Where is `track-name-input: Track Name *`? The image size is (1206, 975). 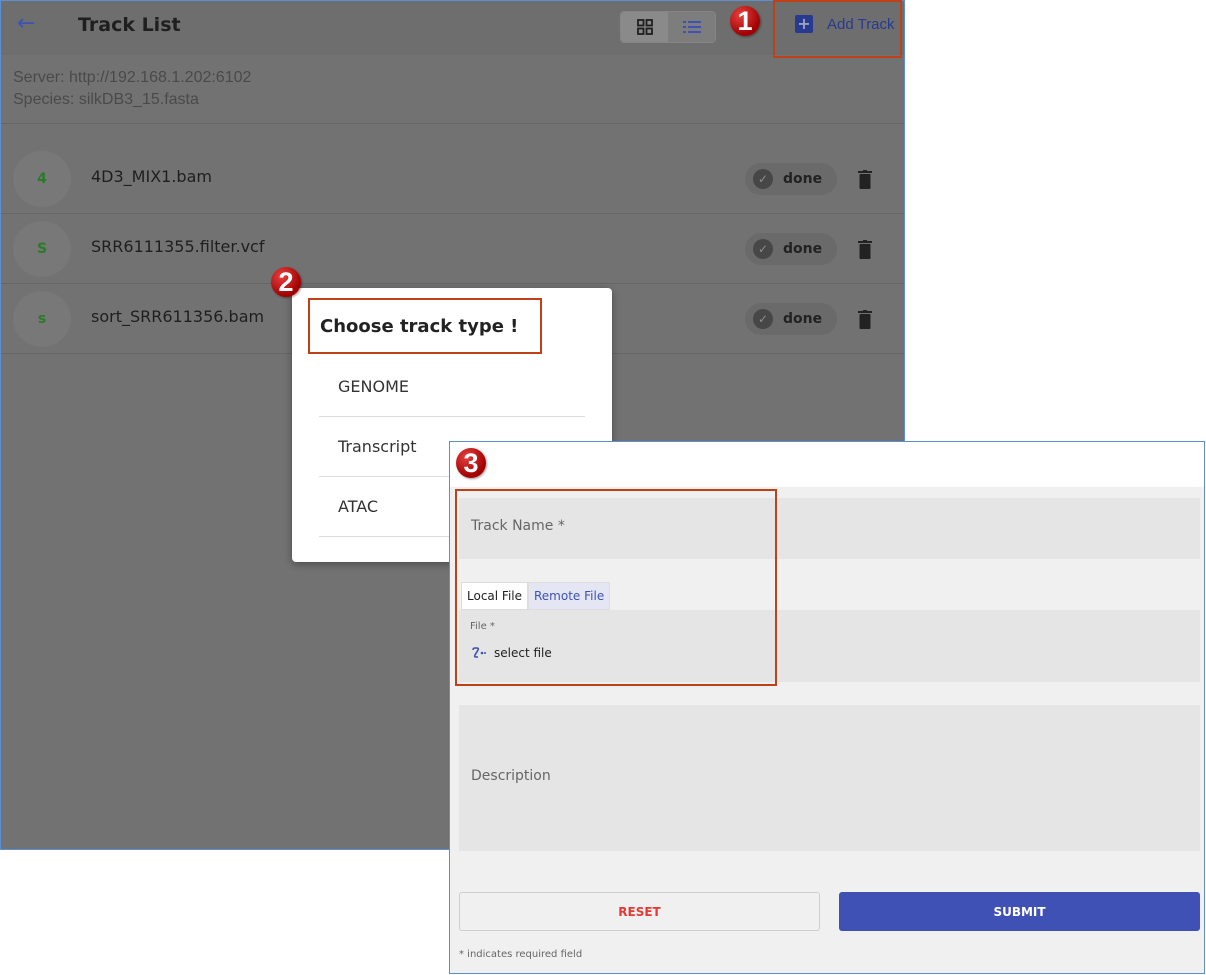 track-name-input: Track Name * is located at coordinates (829, 528).